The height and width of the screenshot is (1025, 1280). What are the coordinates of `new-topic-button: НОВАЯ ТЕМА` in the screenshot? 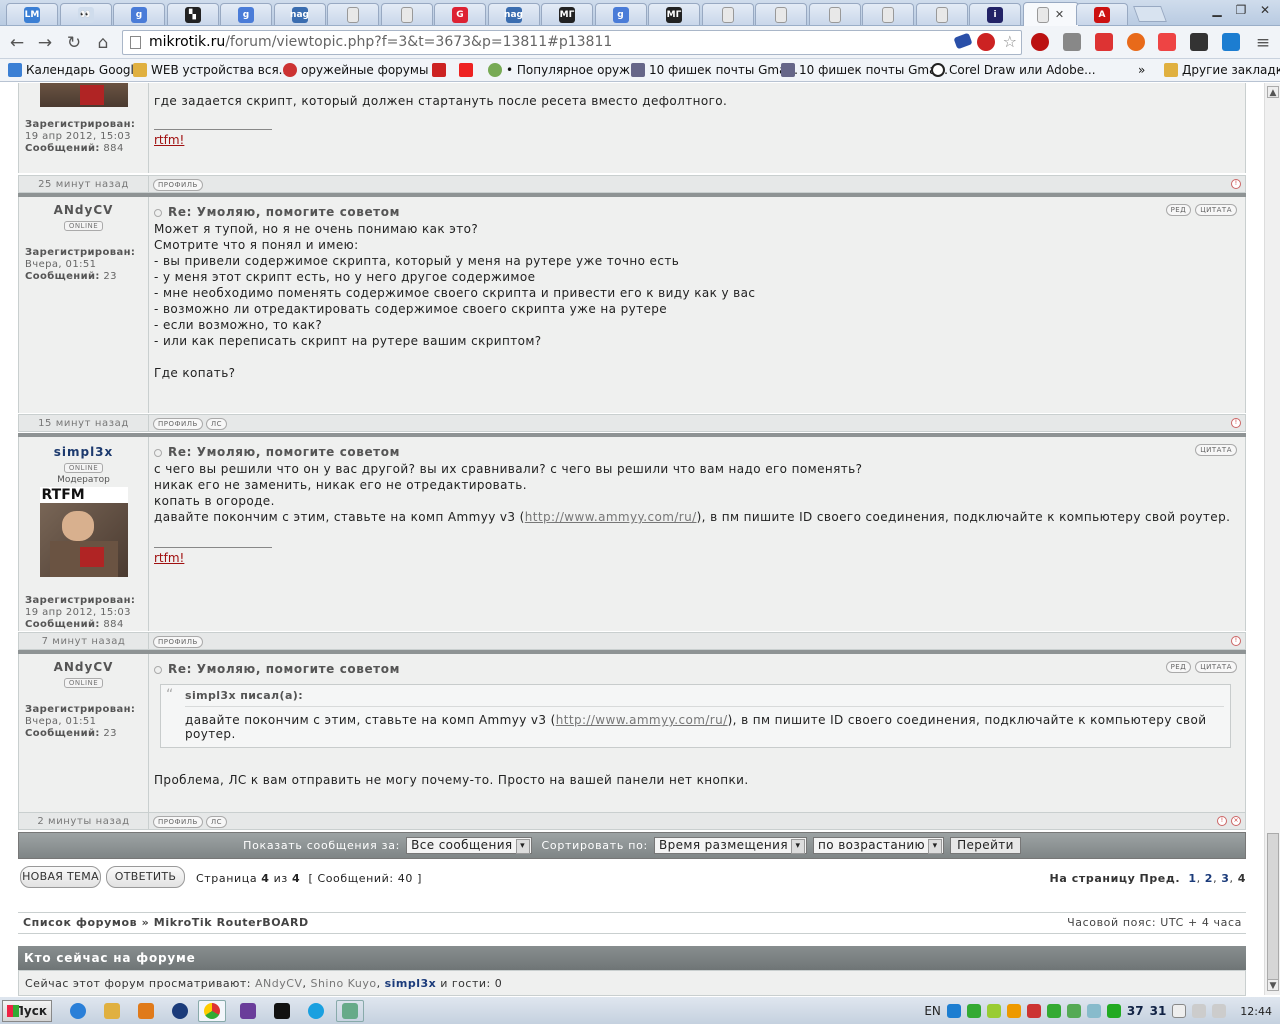 It's located at (60, 877).